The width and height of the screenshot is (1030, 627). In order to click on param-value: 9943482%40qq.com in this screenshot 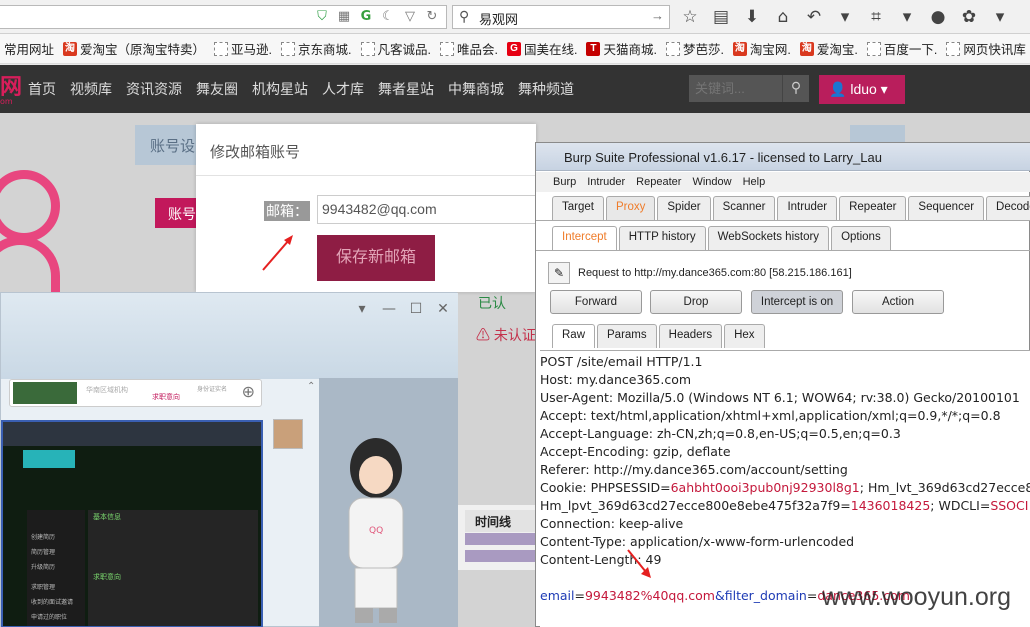, I will do `click(649, 595)`.